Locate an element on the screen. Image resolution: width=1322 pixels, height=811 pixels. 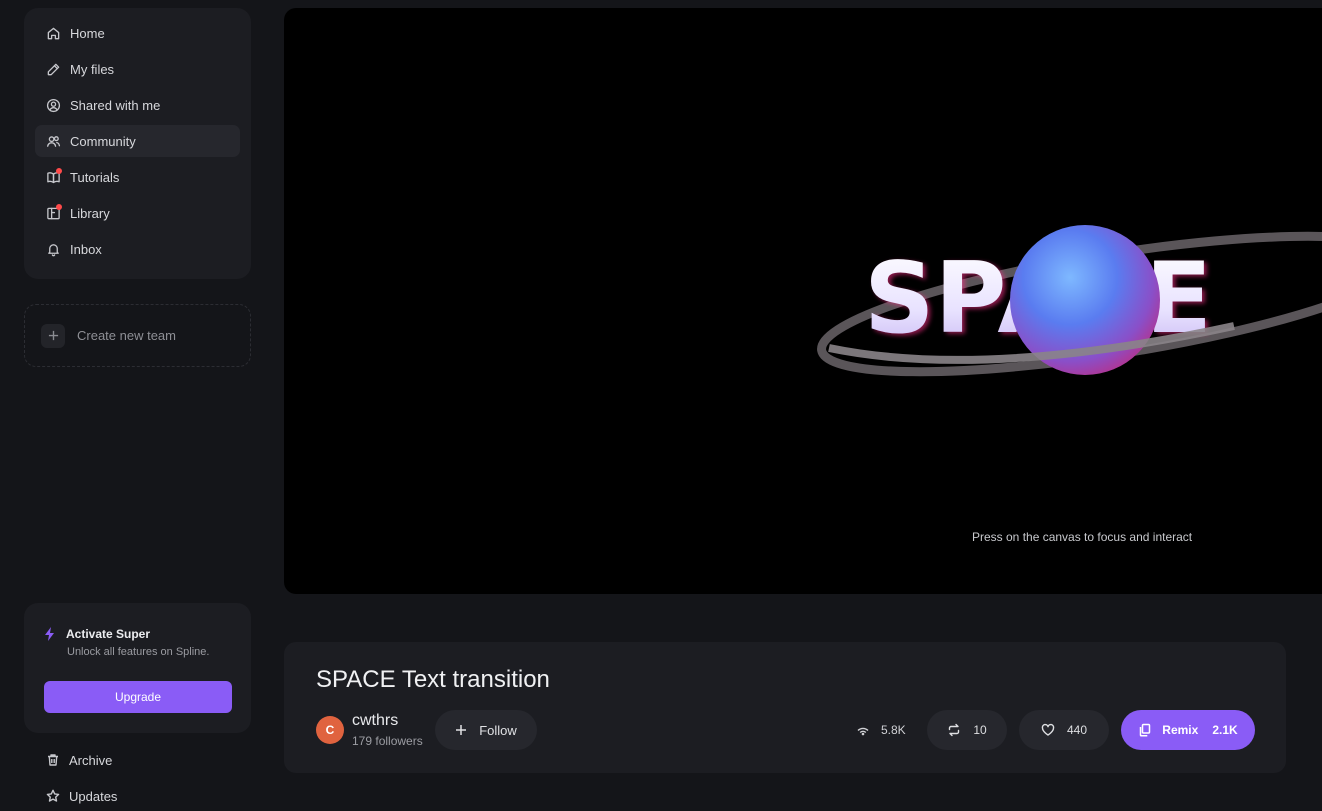
sidebar-item-archive: Archive is located at coordinates (74, 760).